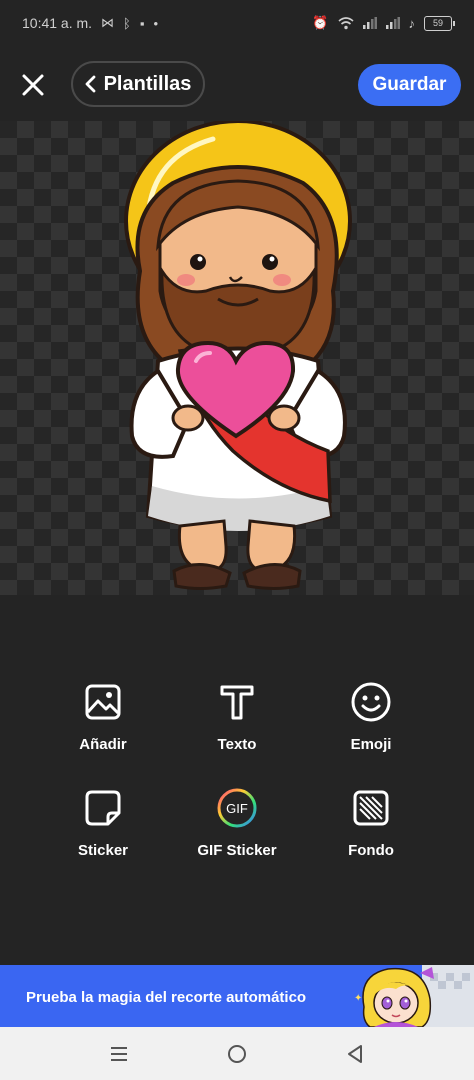 This screenshot has width=474, height=1080. Describe the element at coordinates (237, 85) in the screenshot. I see `top-toolbar: Plantillas Guardar` at that location.